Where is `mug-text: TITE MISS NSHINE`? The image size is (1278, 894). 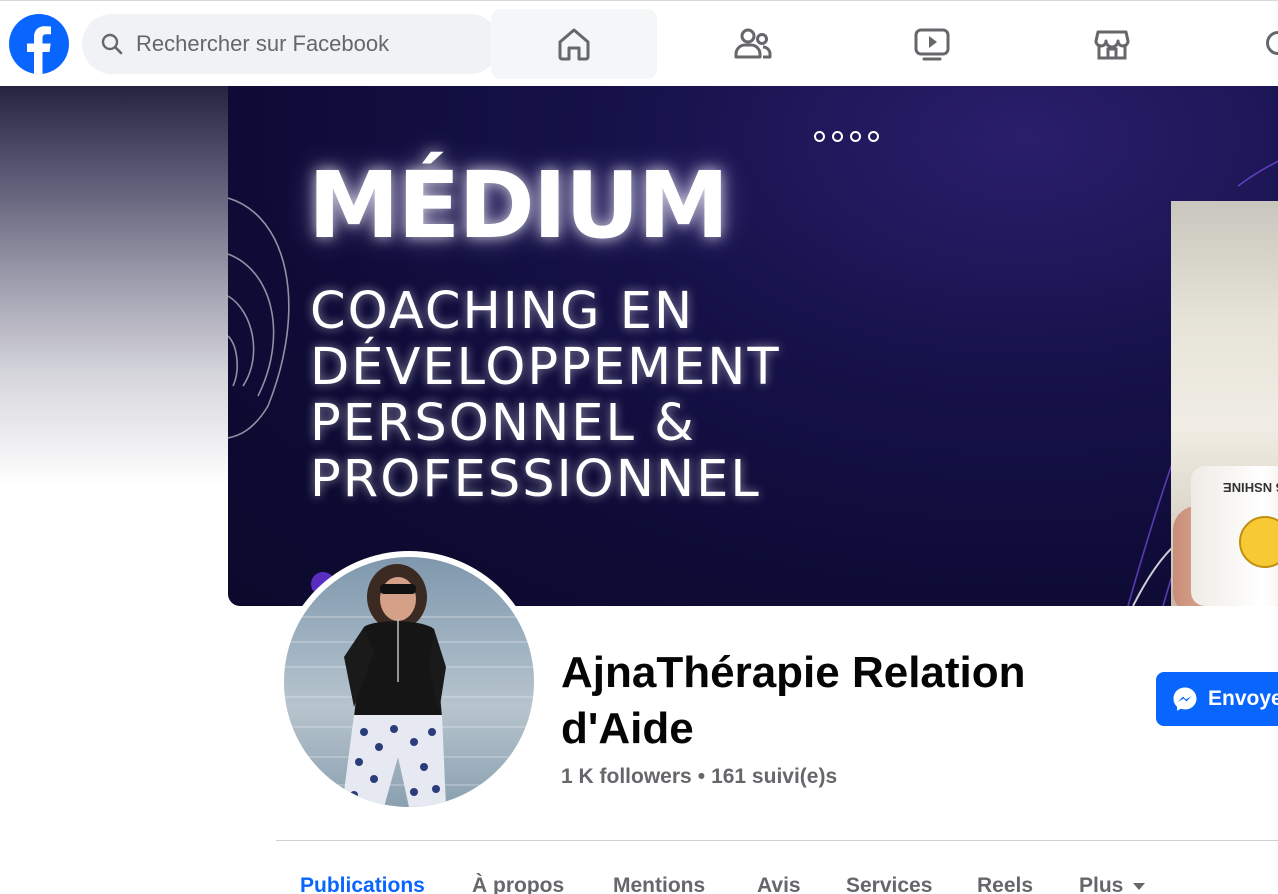 mug-text: TITE MISS NSHINE is located at coordinates (1250, 487).